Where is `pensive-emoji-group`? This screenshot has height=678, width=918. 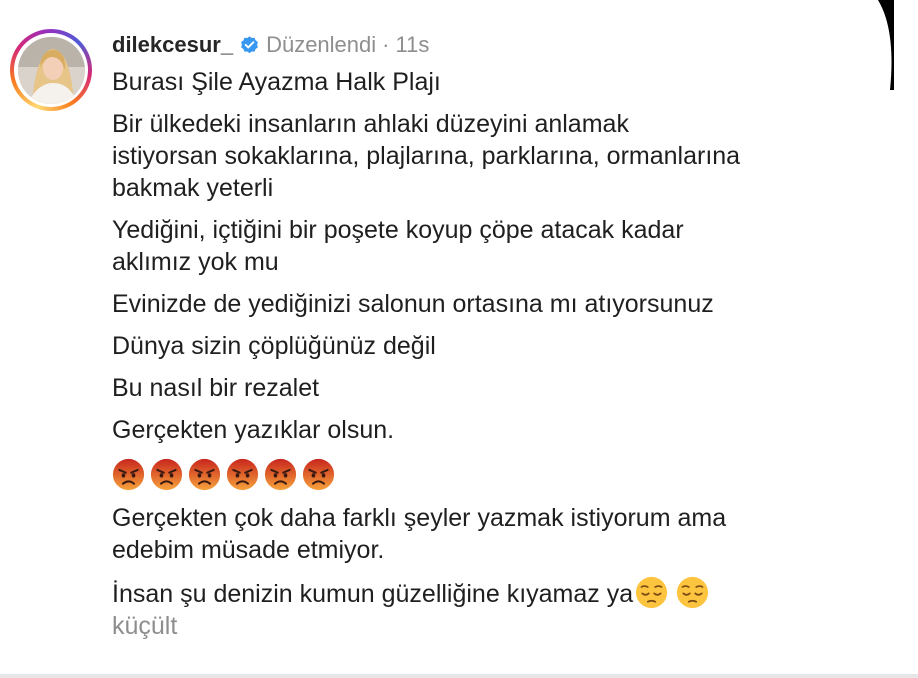 pensive-emoji-group is located at coordinates (671, 592).